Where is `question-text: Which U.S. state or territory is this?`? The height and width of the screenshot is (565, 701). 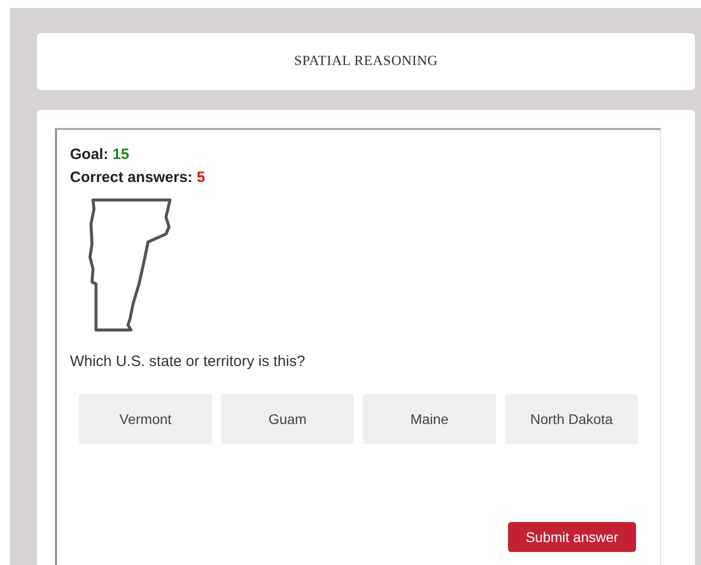 question-text: Which U.S. state or territory is this? is located at coordinates (188, 361).